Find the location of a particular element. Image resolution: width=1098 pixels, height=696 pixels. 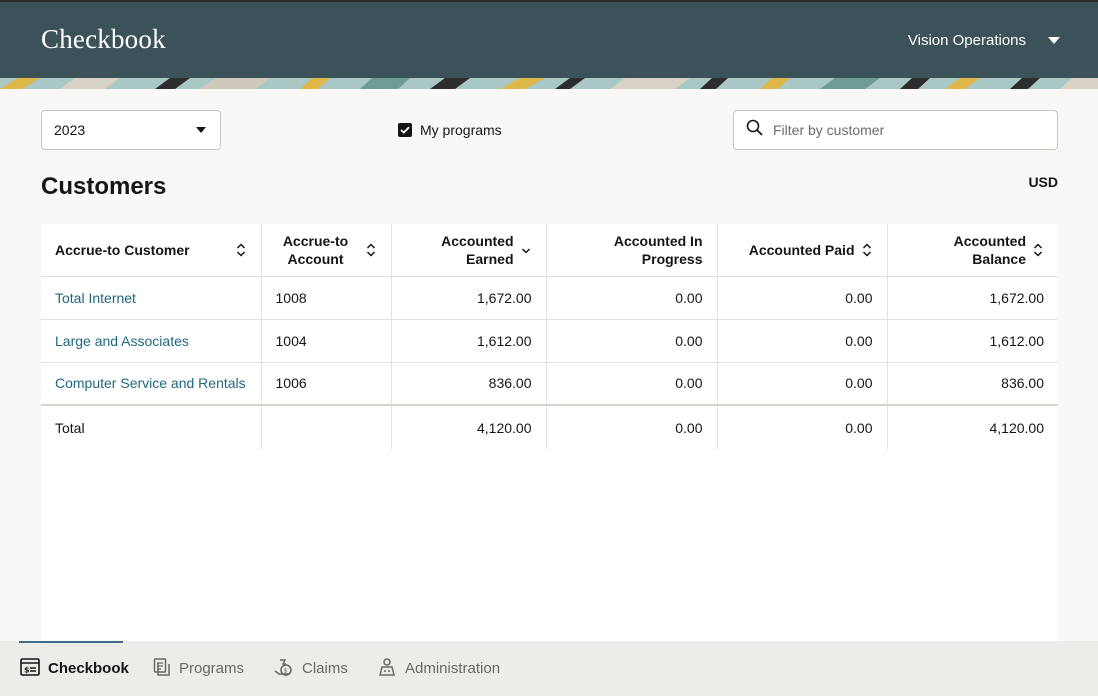

earned-cell: 1,612.00 is located at coordinates (468, 341).